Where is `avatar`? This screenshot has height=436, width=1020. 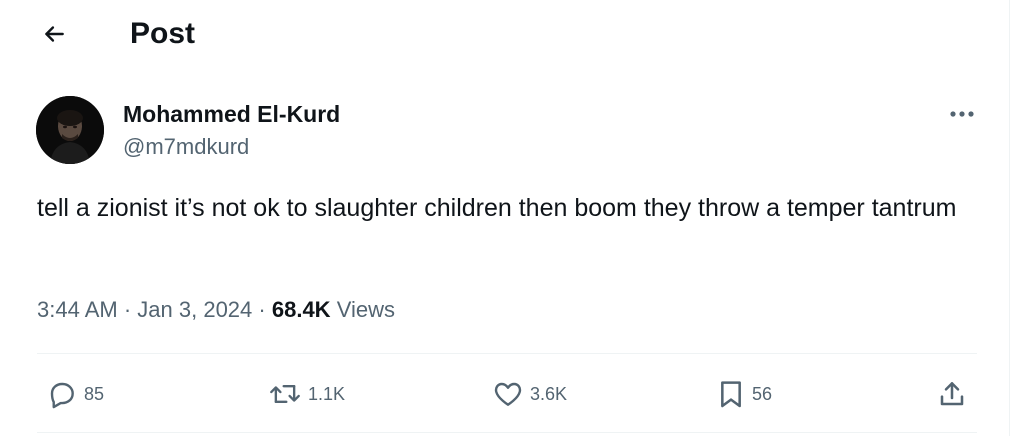
avatar is located at coordinates (70, 130).